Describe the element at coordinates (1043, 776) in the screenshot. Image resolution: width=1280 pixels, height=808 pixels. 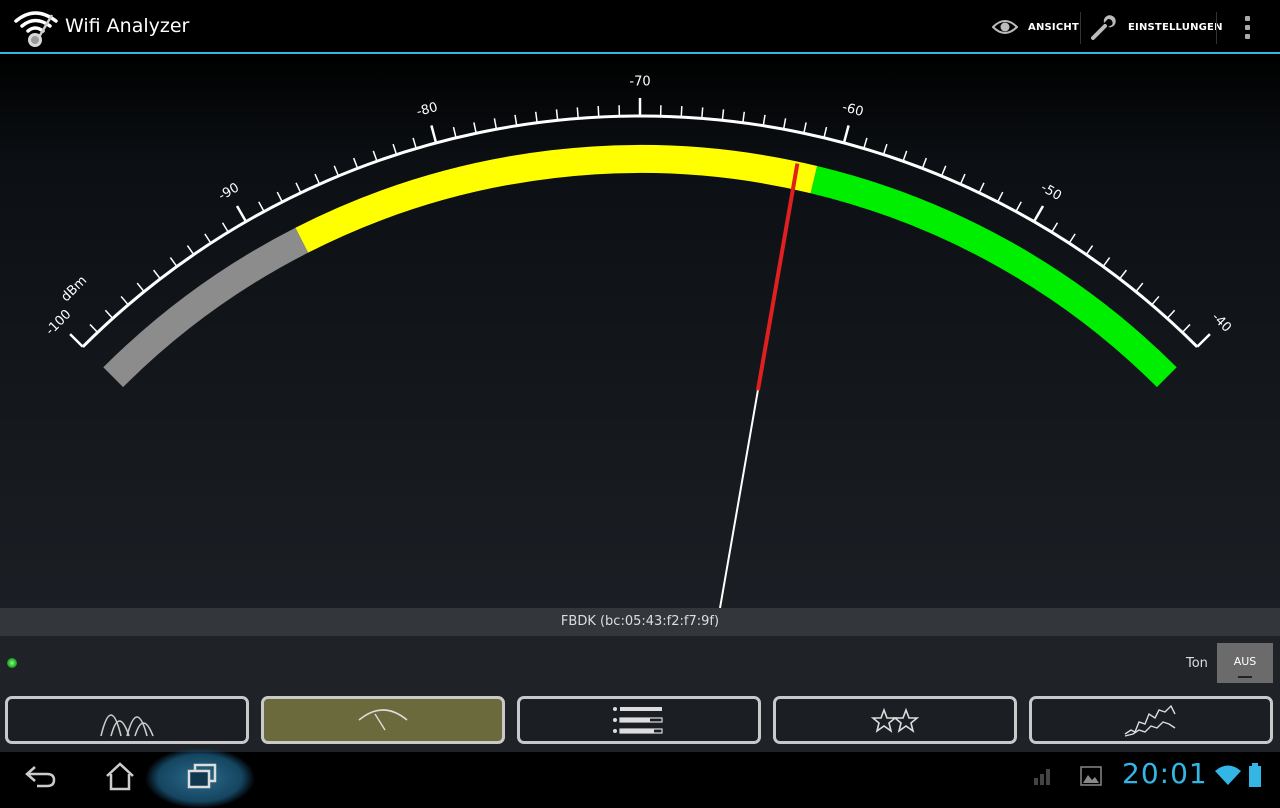
I see `signal-bars-icon` at that location.